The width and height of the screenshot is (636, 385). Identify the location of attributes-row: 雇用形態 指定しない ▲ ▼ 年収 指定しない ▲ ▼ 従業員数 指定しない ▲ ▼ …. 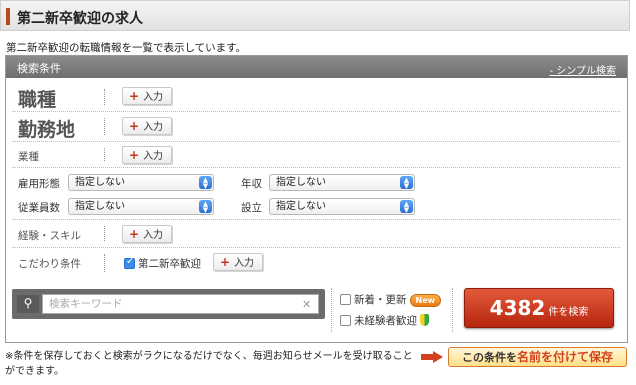
(316, 194).